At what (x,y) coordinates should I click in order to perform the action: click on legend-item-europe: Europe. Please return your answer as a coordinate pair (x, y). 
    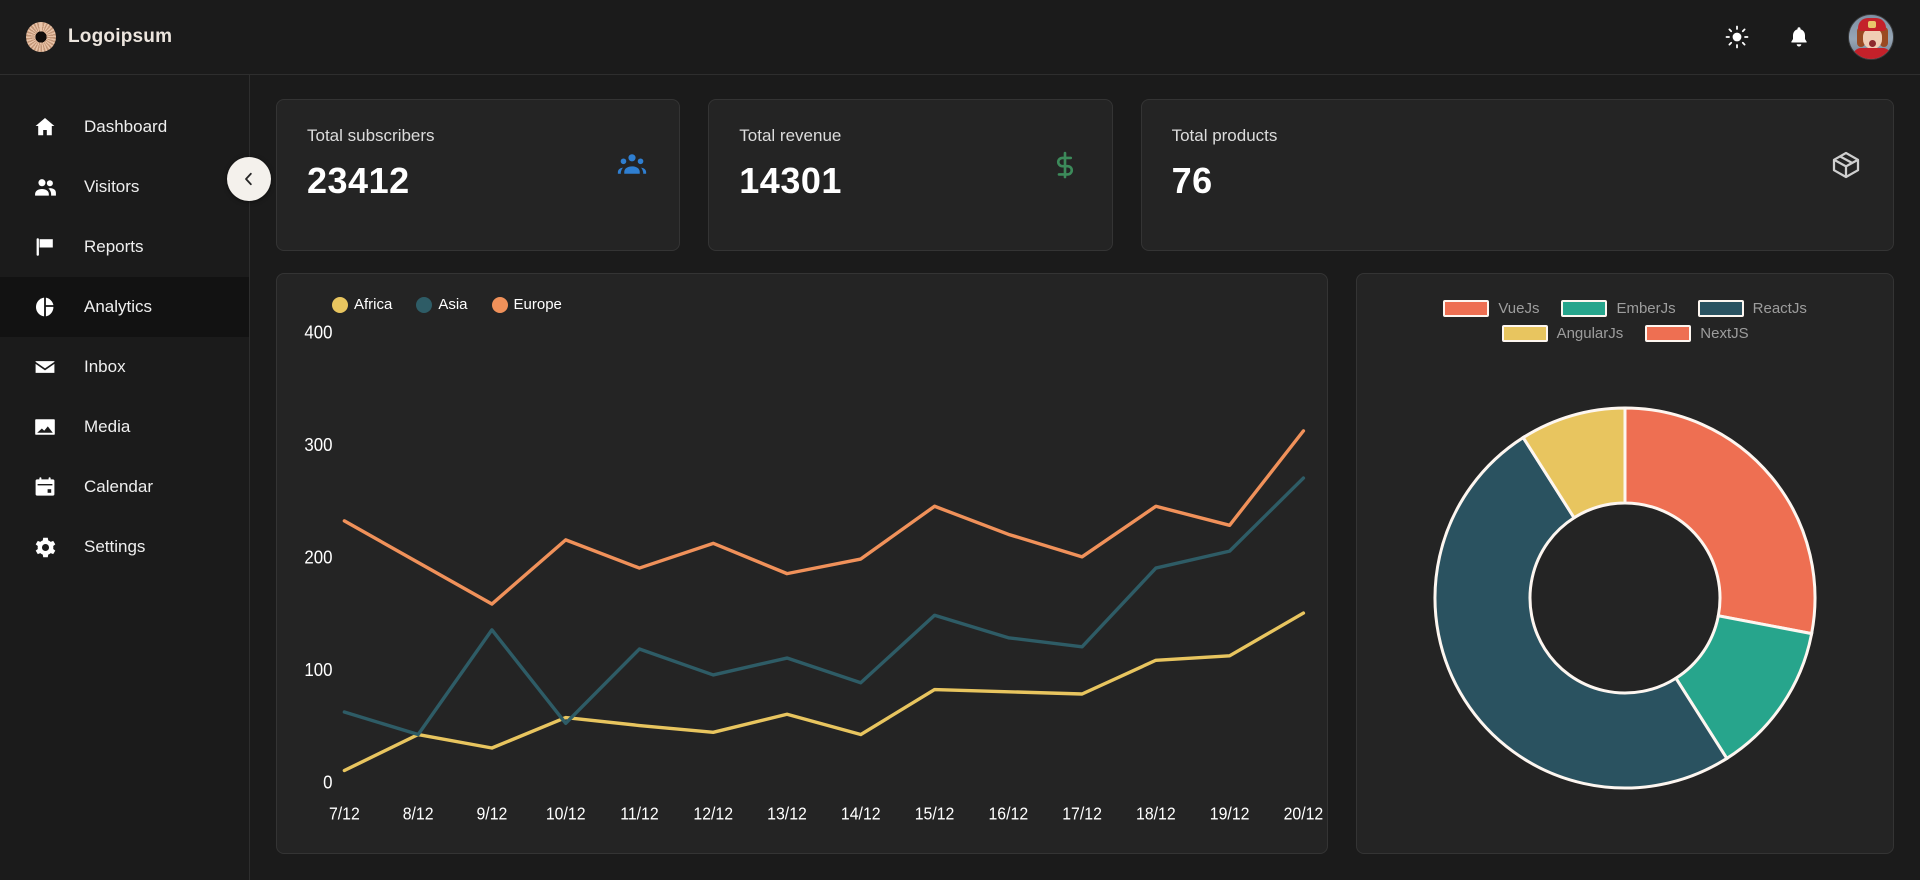
    Looking at the image, I should click on (526, 304).